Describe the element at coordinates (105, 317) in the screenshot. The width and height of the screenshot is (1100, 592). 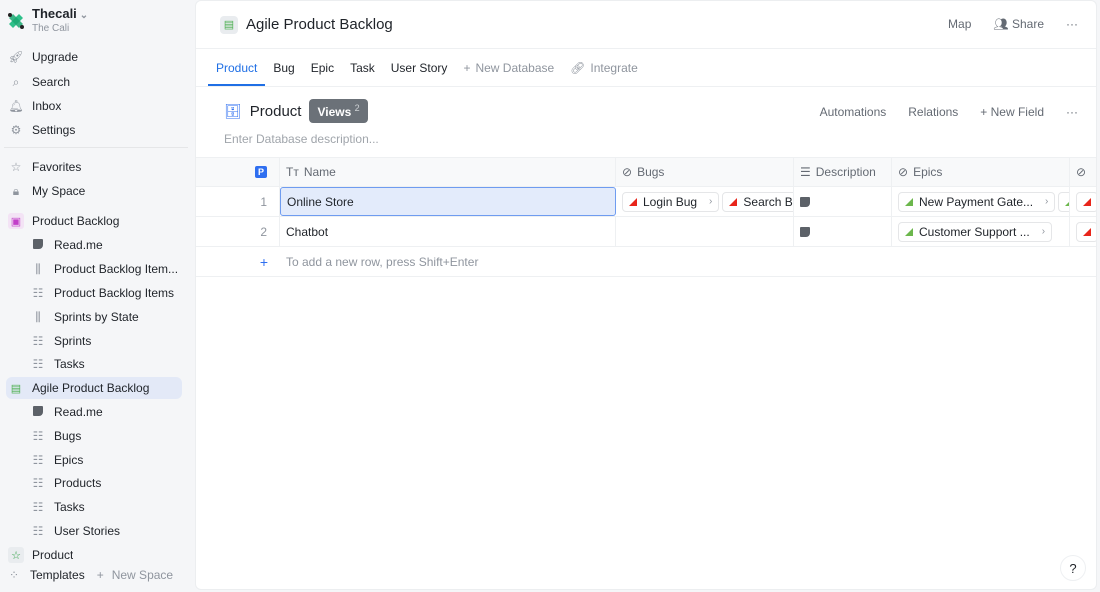
I see `sidebar-item-sprints-by-state: ⫼ Sprints by State` at that location.